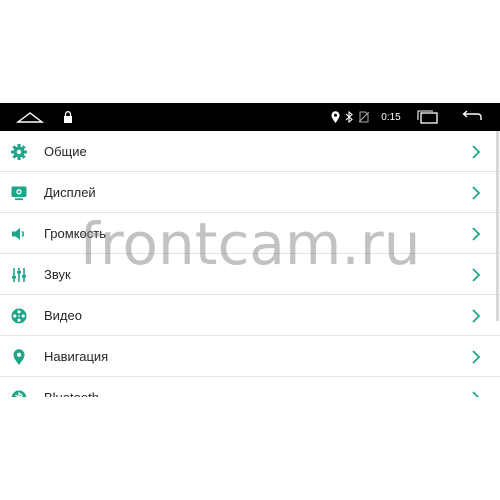  What do you see at coordinates (250, 315) in the screenshot?
I see `settings-item-video: Видео` at bounding box center [250, 315].